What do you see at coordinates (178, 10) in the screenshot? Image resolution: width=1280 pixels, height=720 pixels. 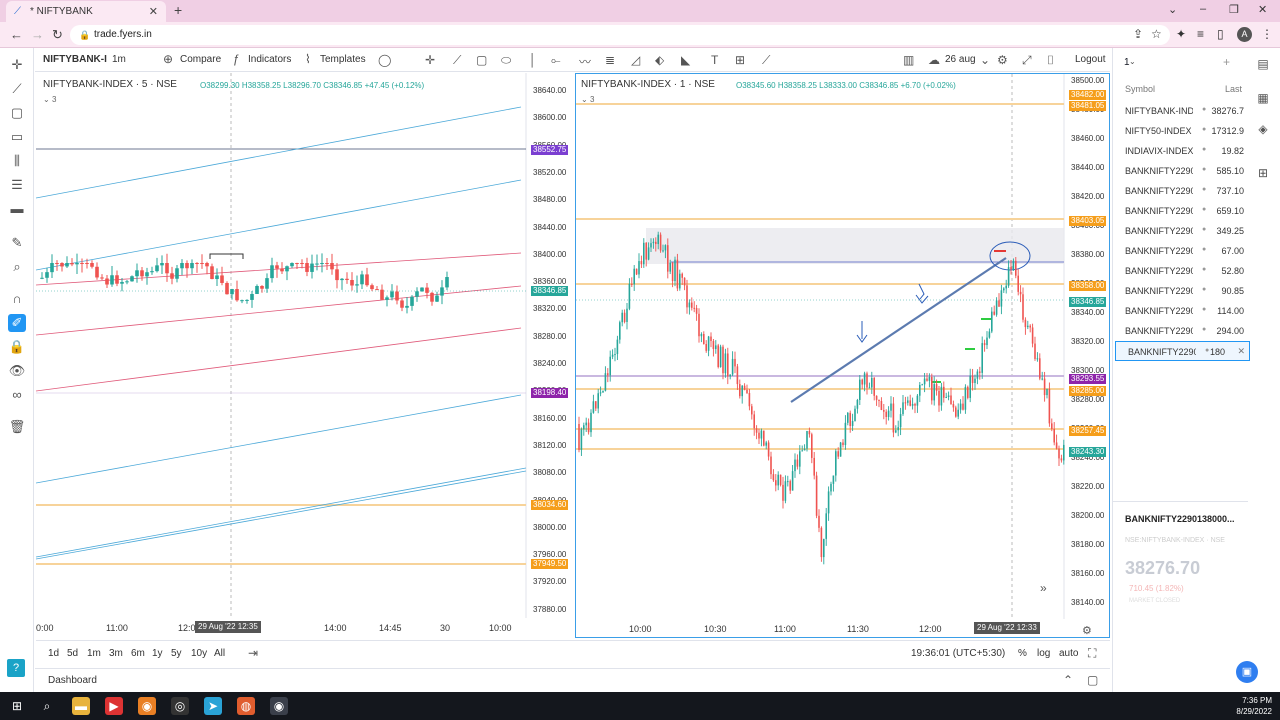 I see `new-tab-icon: +` at bounding box center [178, 10].